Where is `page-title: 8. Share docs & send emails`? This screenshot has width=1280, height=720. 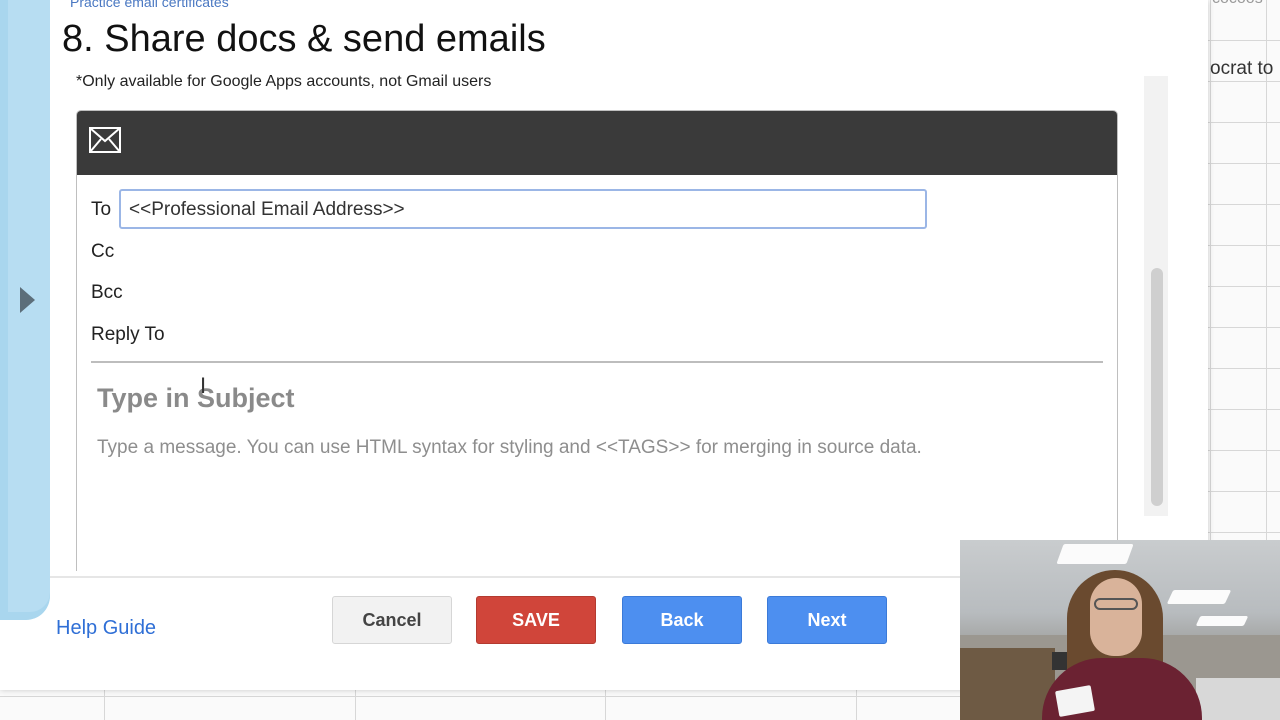
page-title: 8. Share docs & send emails is located at coordinates (304, 39).